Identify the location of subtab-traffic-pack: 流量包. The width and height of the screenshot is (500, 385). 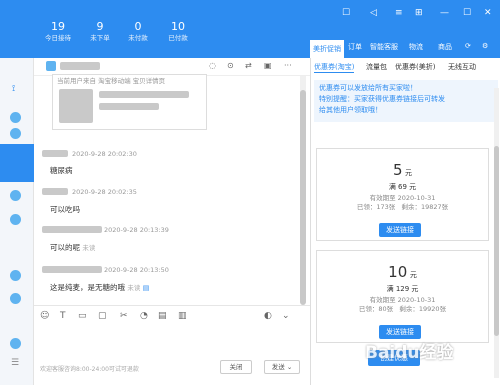
(376, 67).